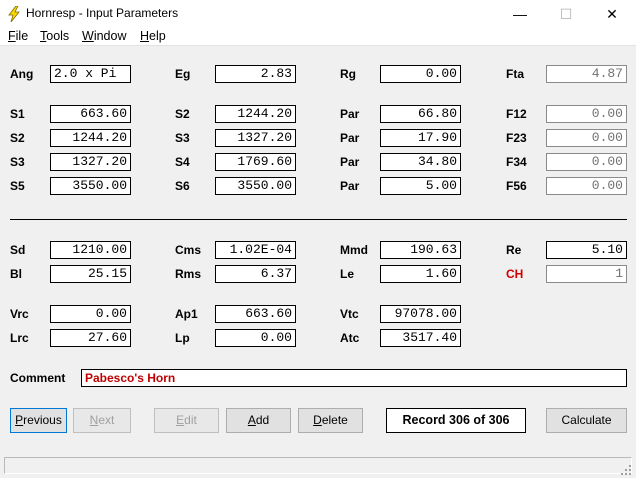 The image size is (636, 478). I want to click on label-s3: S3, so click(17, 162).